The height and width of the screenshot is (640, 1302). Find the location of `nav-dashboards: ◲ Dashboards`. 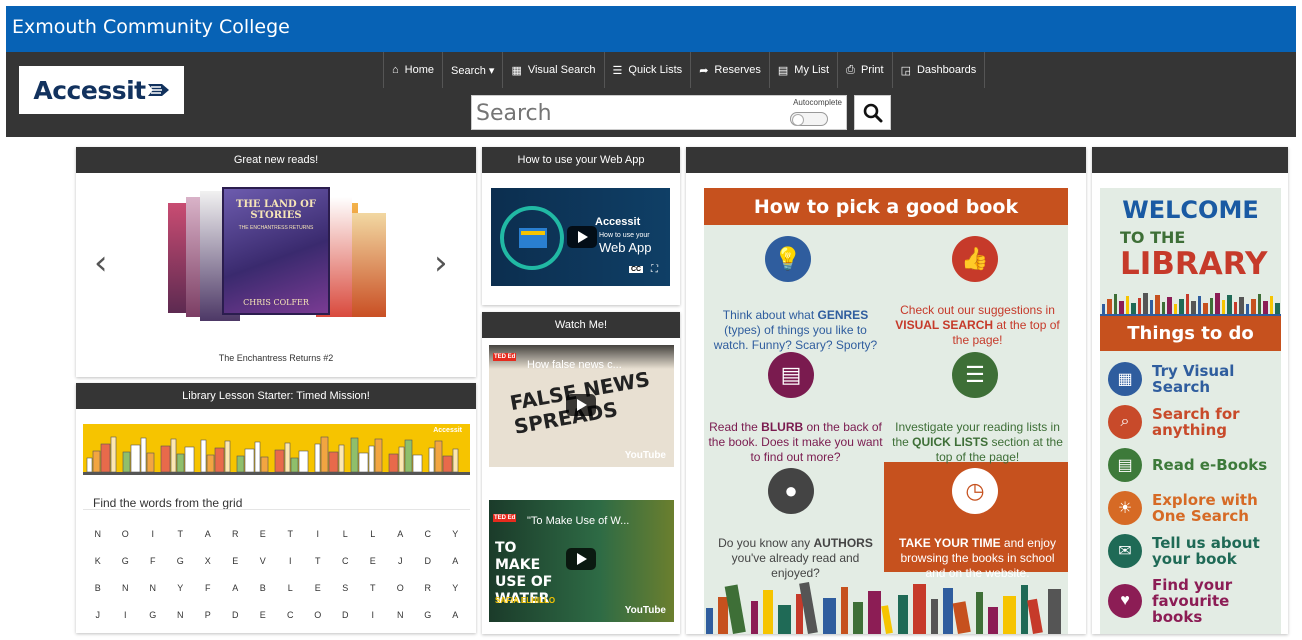

nav-dashboards: ◲ Dashboards is located at coordinates (939, 70).